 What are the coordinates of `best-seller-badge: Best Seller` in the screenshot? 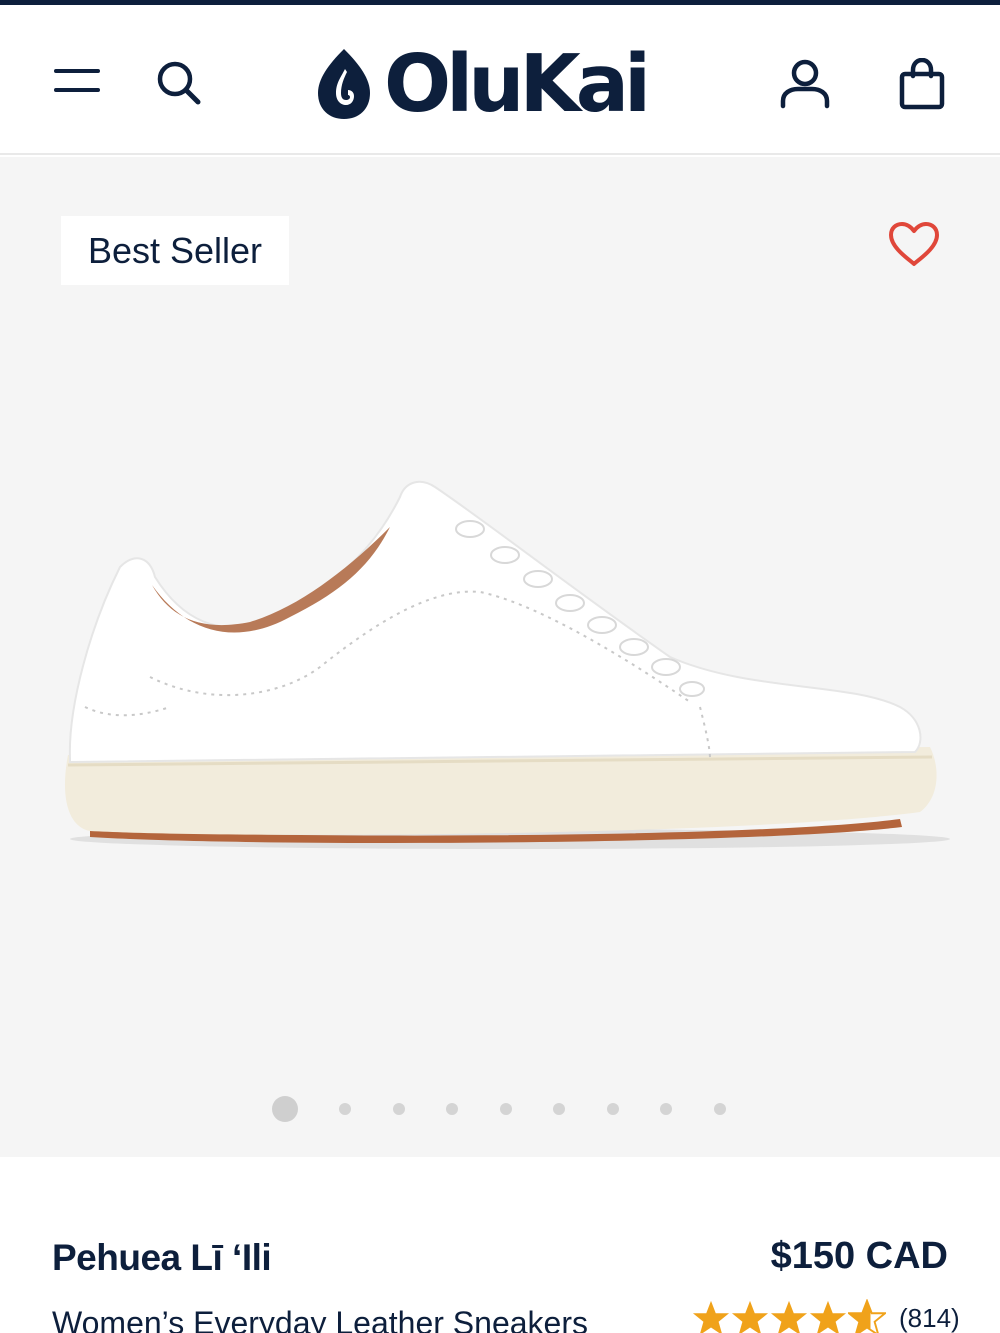 It's located at (175, 250).